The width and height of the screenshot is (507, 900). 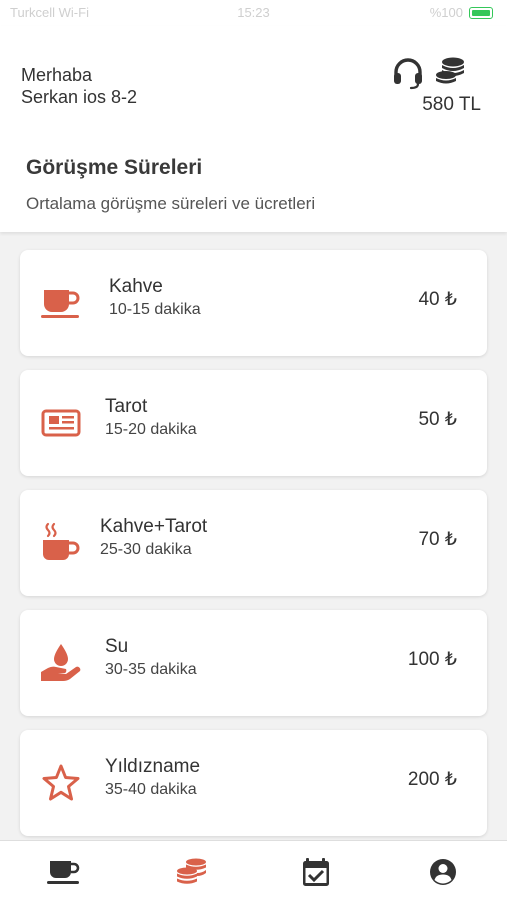 I want to click on bottom-navigation, so click(x=253, y=870).